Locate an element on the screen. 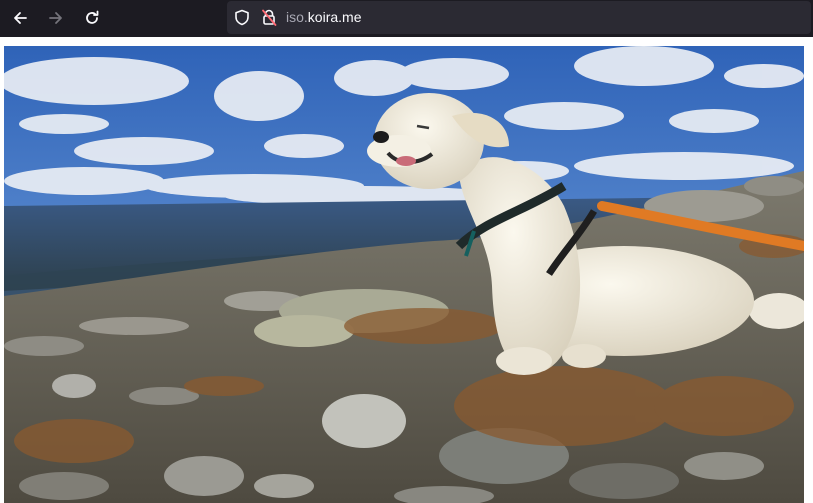  forward-button is located at coordinates (56, 18).